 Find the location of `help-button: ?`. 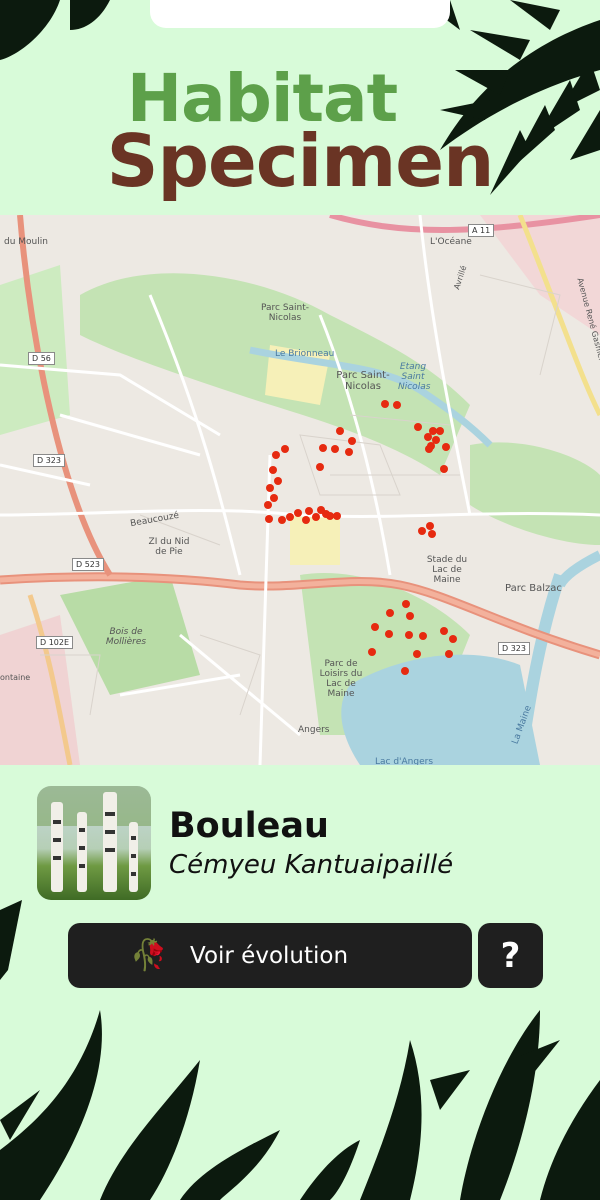

help-button: ? is located at coordinates (510, 955).